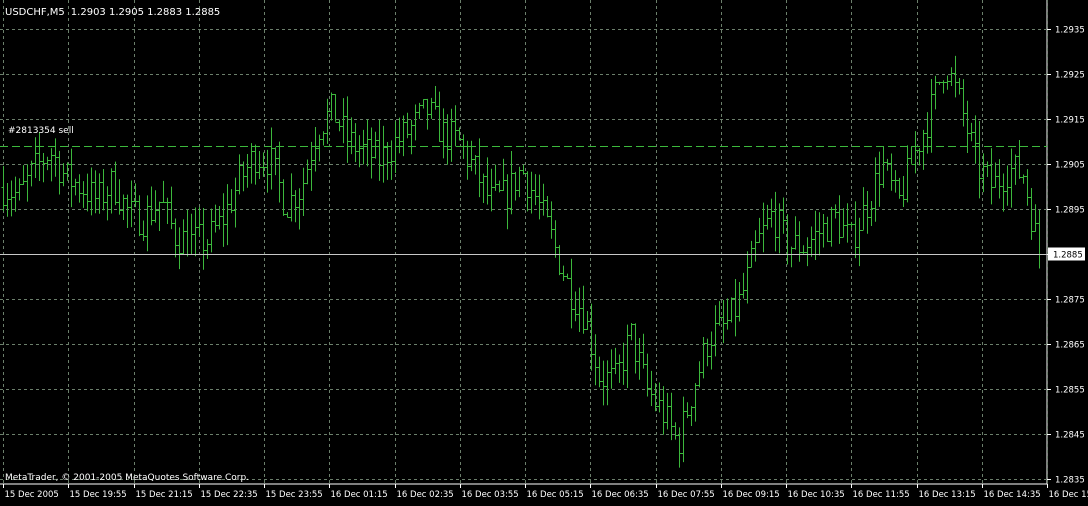  Describe the element at coordinates (1070, 346) in the screenshot. I see `price-tick-label: 1.2865` at that location.